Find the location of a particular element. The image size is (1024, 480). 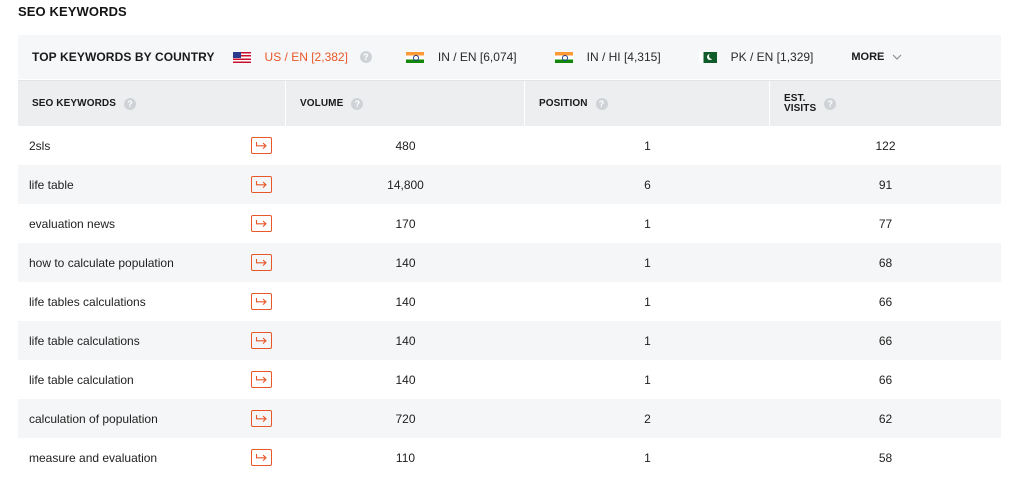

header-position: POSITION ? is located at coordinates (647, 103).